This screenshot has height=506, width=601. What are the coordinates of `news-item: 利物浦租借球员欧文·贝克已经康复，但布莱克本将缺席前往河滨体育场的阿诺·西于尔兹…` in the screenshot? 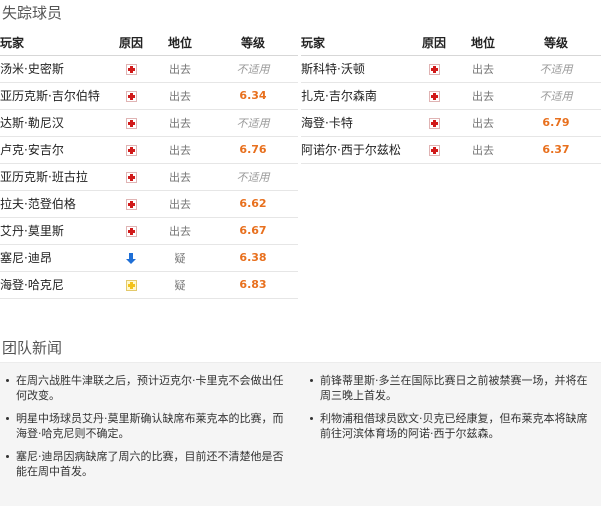 It's located at (451, 426).